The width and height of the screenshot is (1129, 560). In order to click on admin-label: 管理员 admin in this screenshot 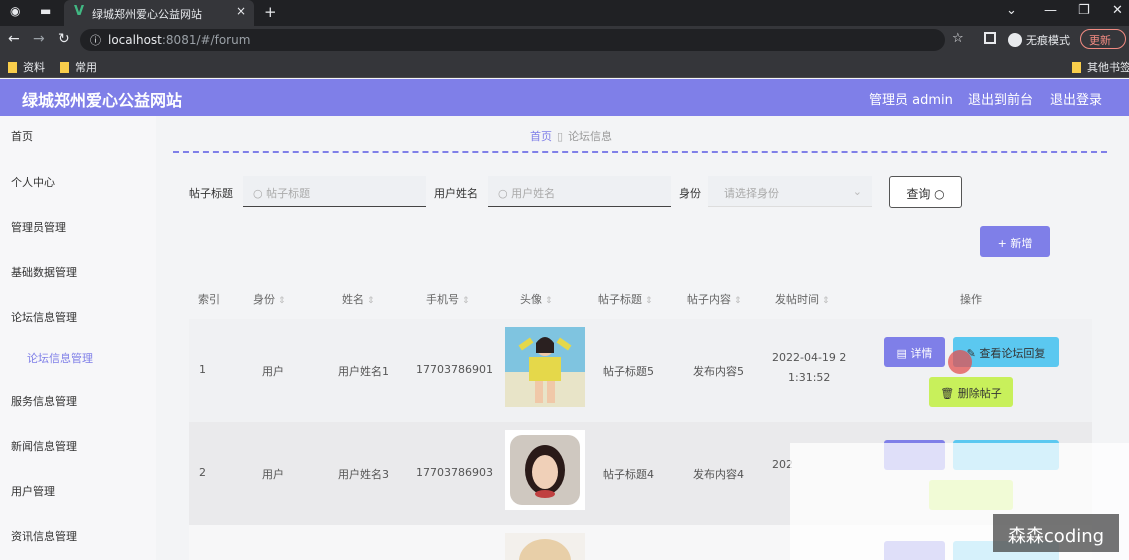, I will do `click(911, 100)`.